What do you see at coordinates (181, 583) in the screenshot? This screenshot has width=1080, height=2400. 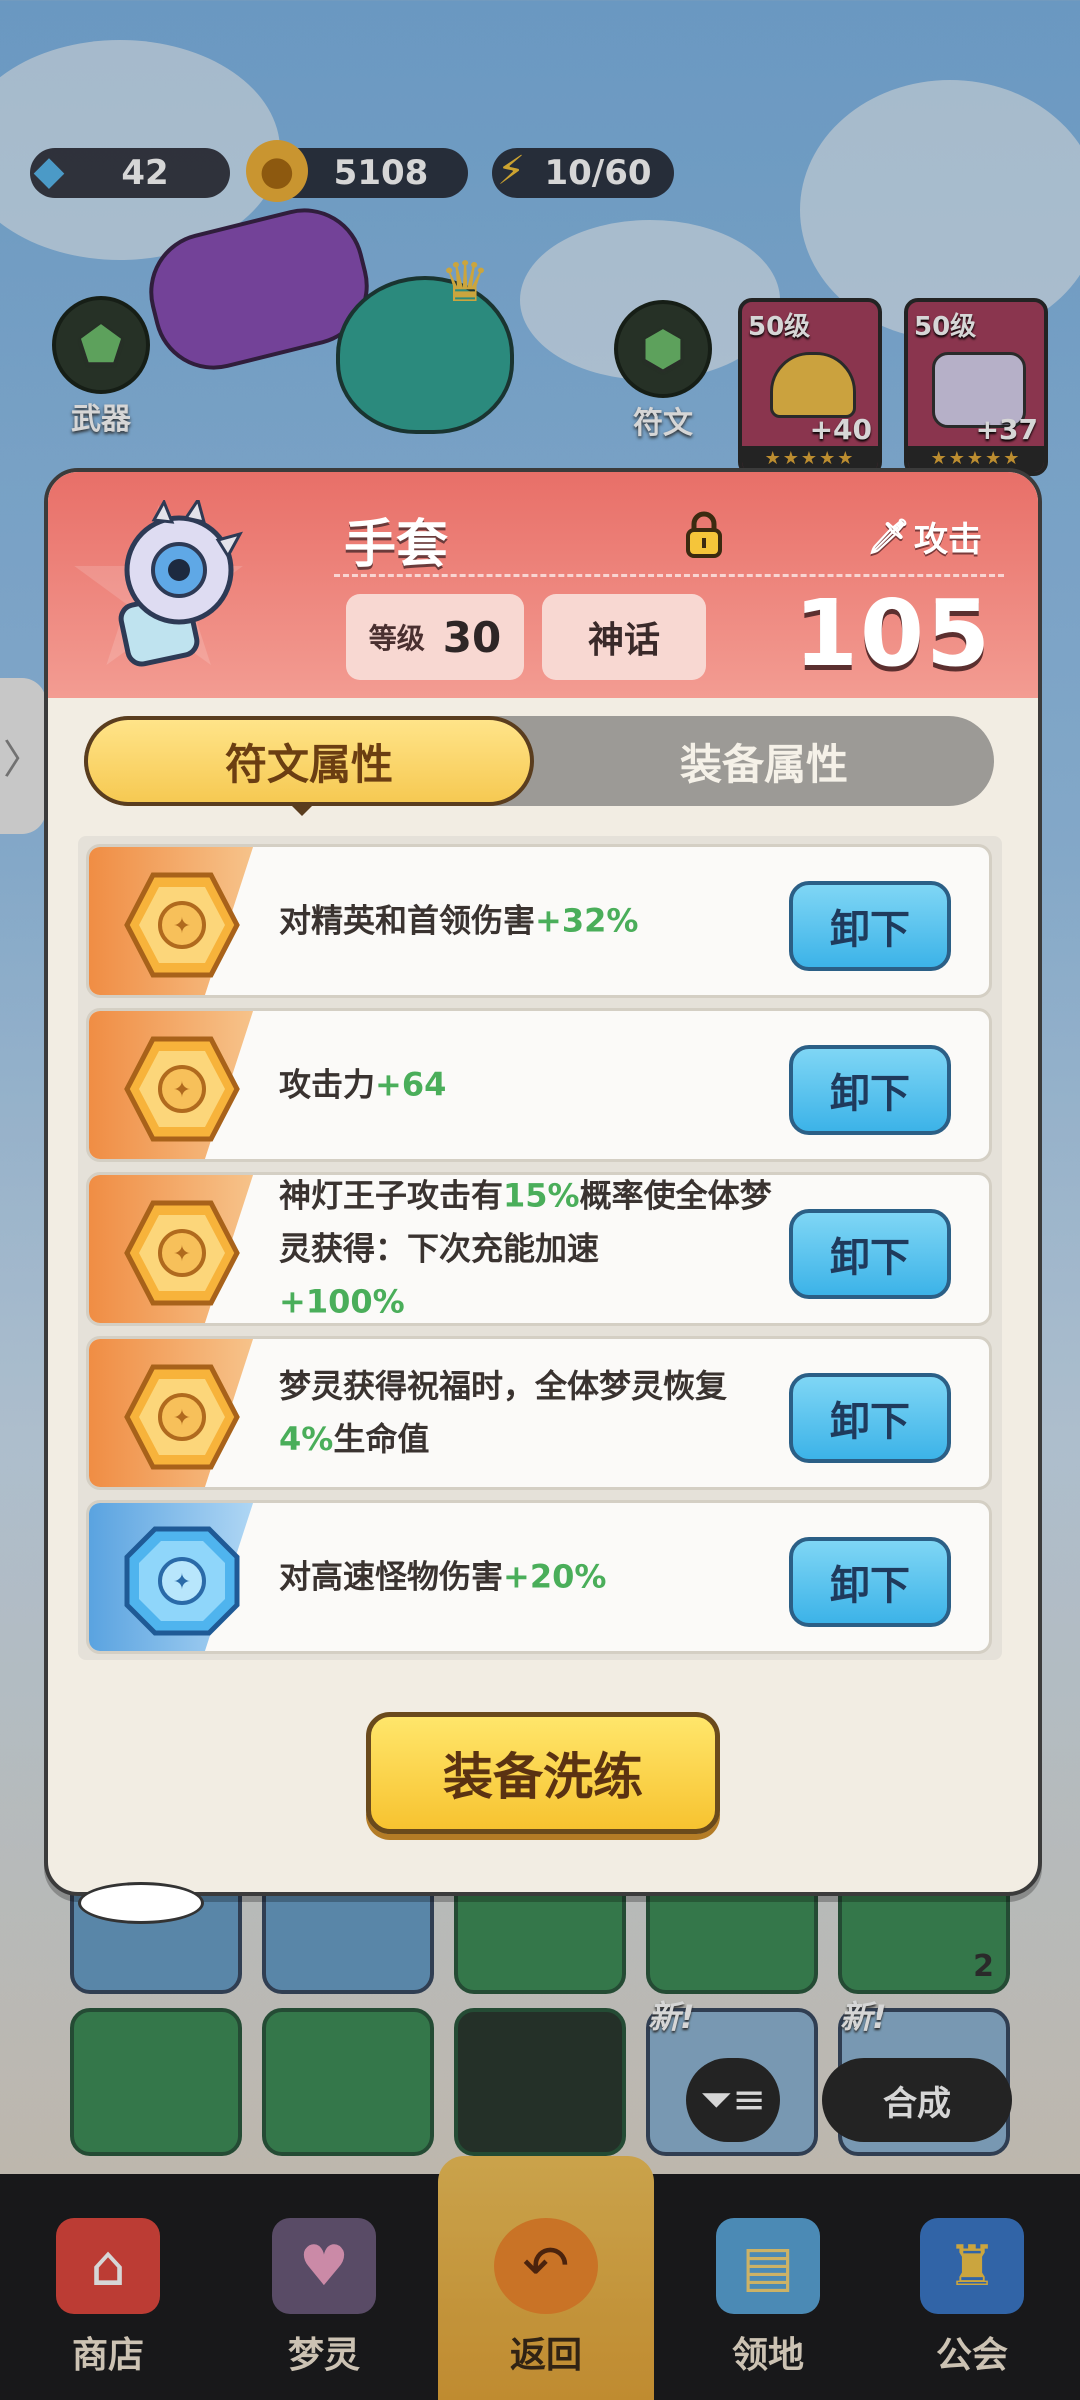 I see `glove-icon` at bounding box center [181, 583].